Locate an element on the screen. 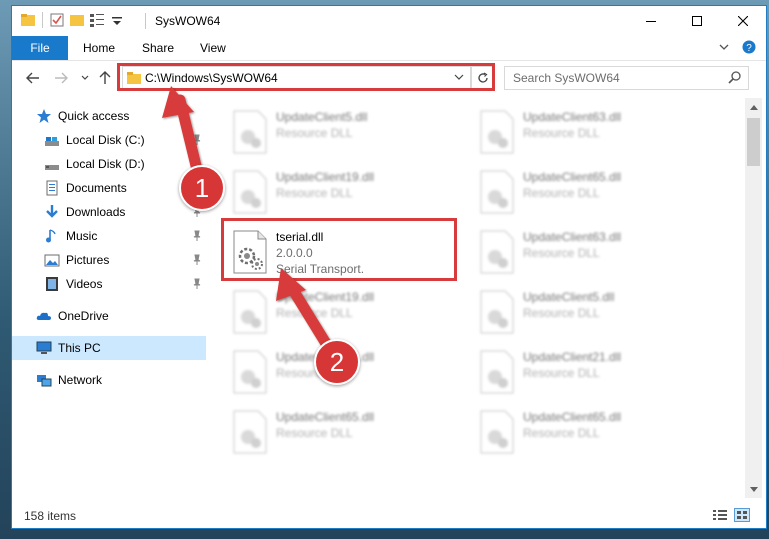 Image resolution: width=769 pixels, height=539 pixels. customize-toolbar-icon is located at coordinates (117, 20).